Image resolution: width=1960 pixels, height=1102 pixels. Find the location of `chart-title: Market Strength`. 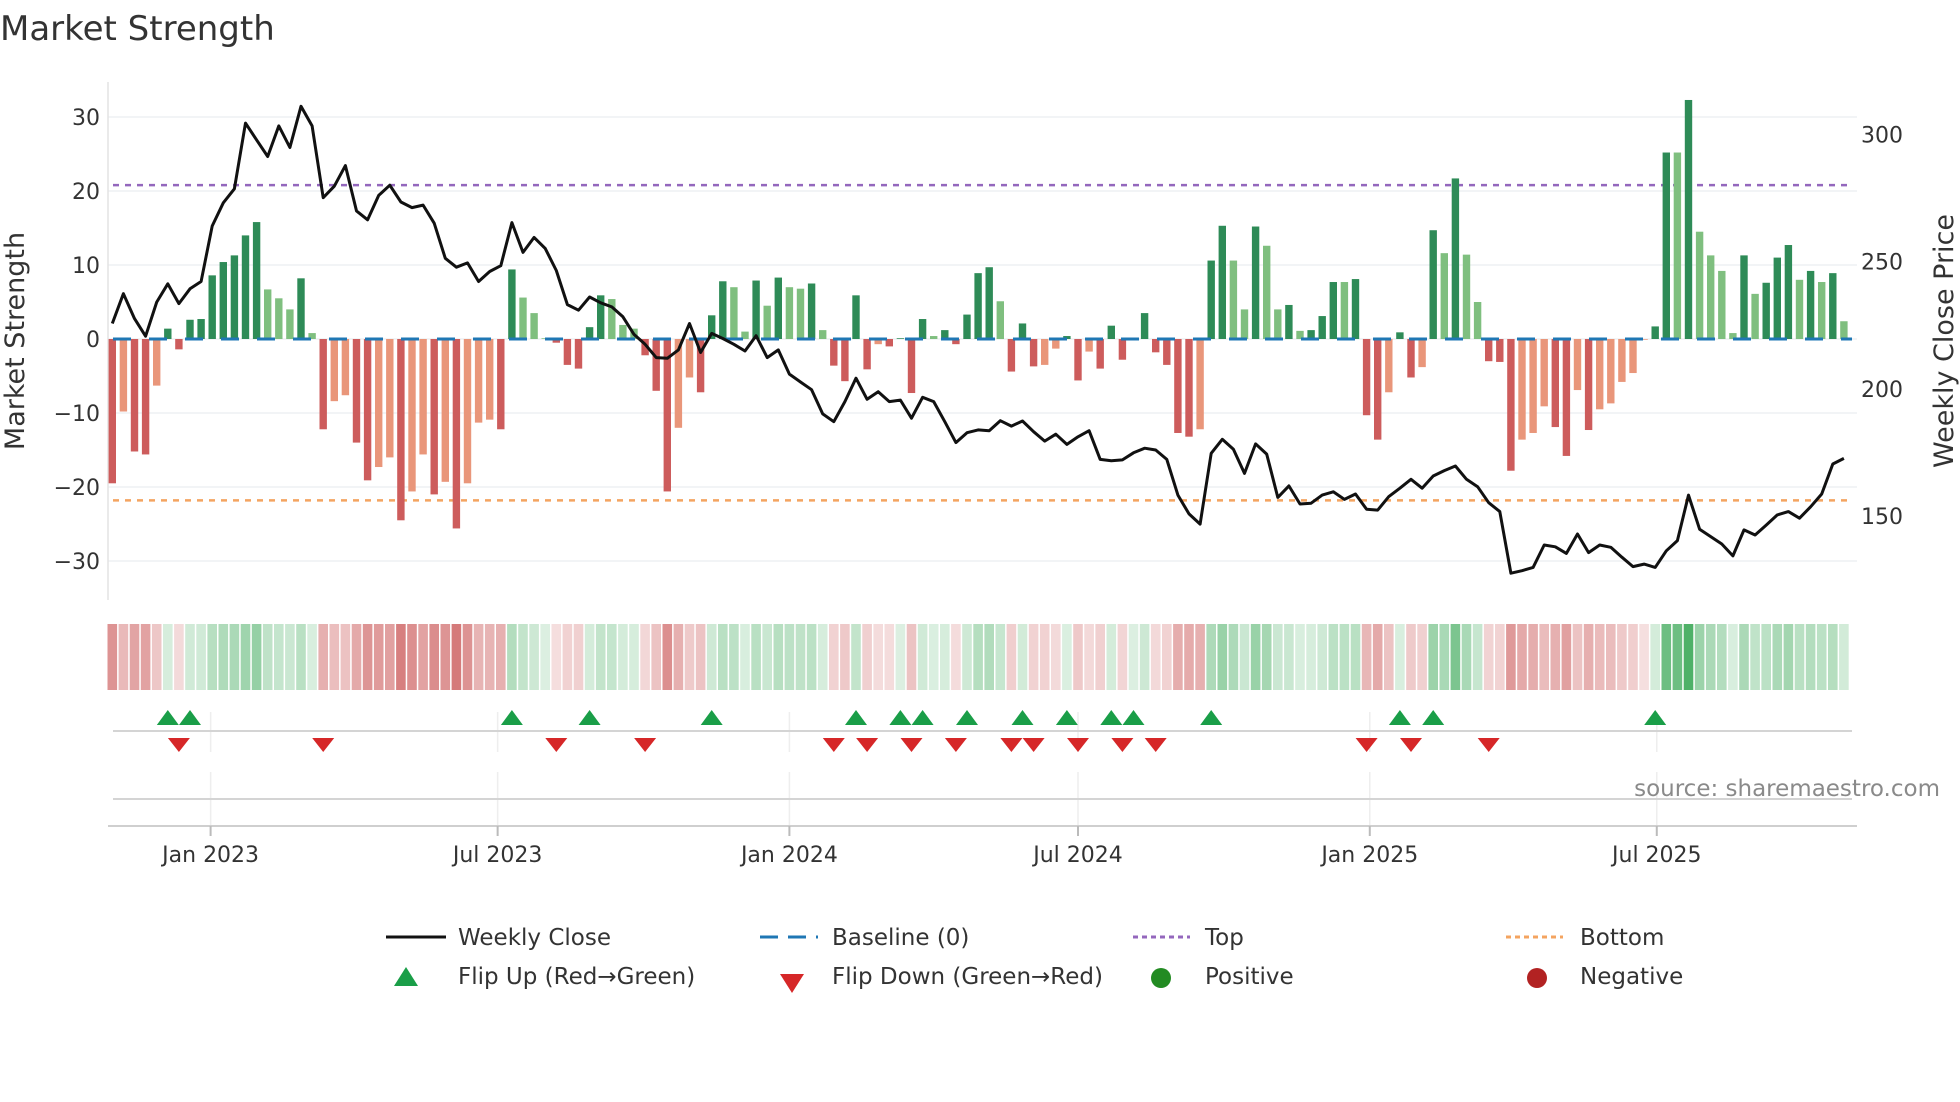

chart-title: Market Strength is located at coordinates (137, 29).